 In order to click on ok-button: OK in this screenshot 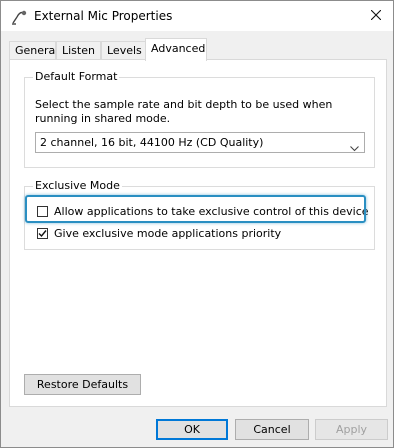, I will do `click(192, 429)`.